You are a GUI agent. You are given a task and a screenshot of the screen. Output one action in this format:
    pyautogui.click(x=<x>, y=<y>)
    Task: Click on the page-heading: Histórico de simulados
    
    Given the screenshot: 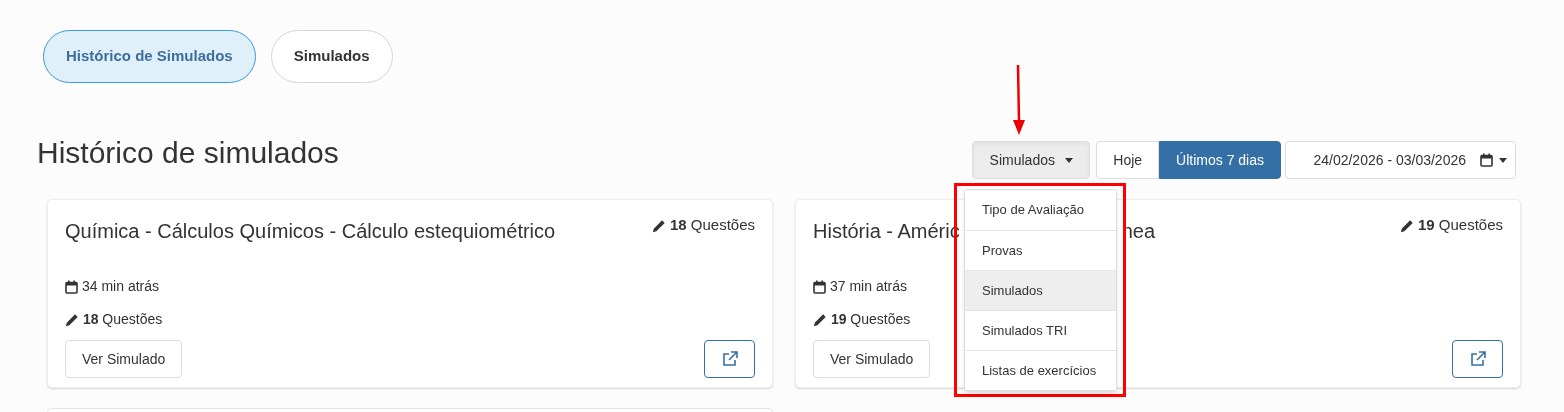 What is the action you would take?
    pyautogui.click(x=188, y=153)
    